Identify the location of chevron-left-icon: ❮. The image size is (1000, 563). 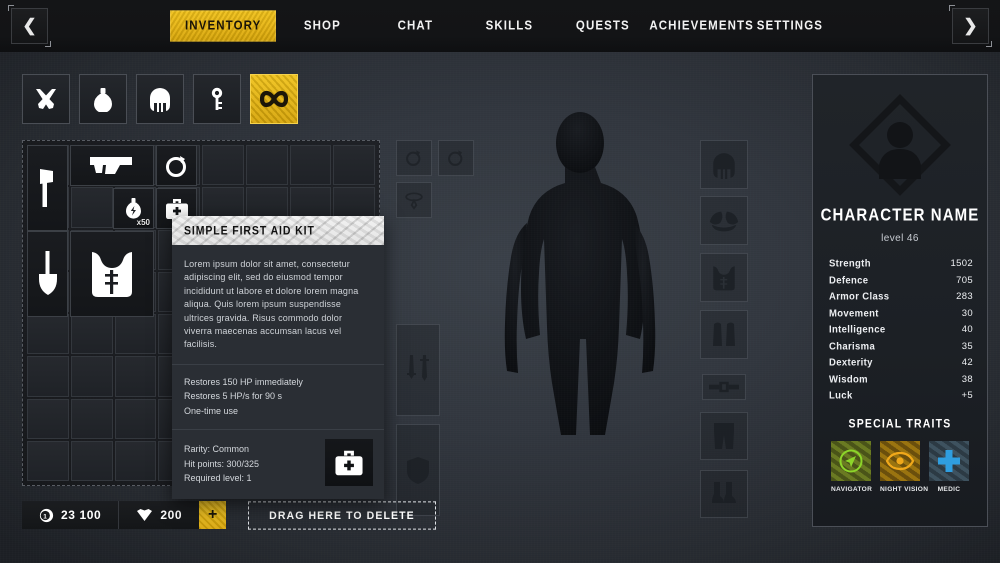
(29, 26).